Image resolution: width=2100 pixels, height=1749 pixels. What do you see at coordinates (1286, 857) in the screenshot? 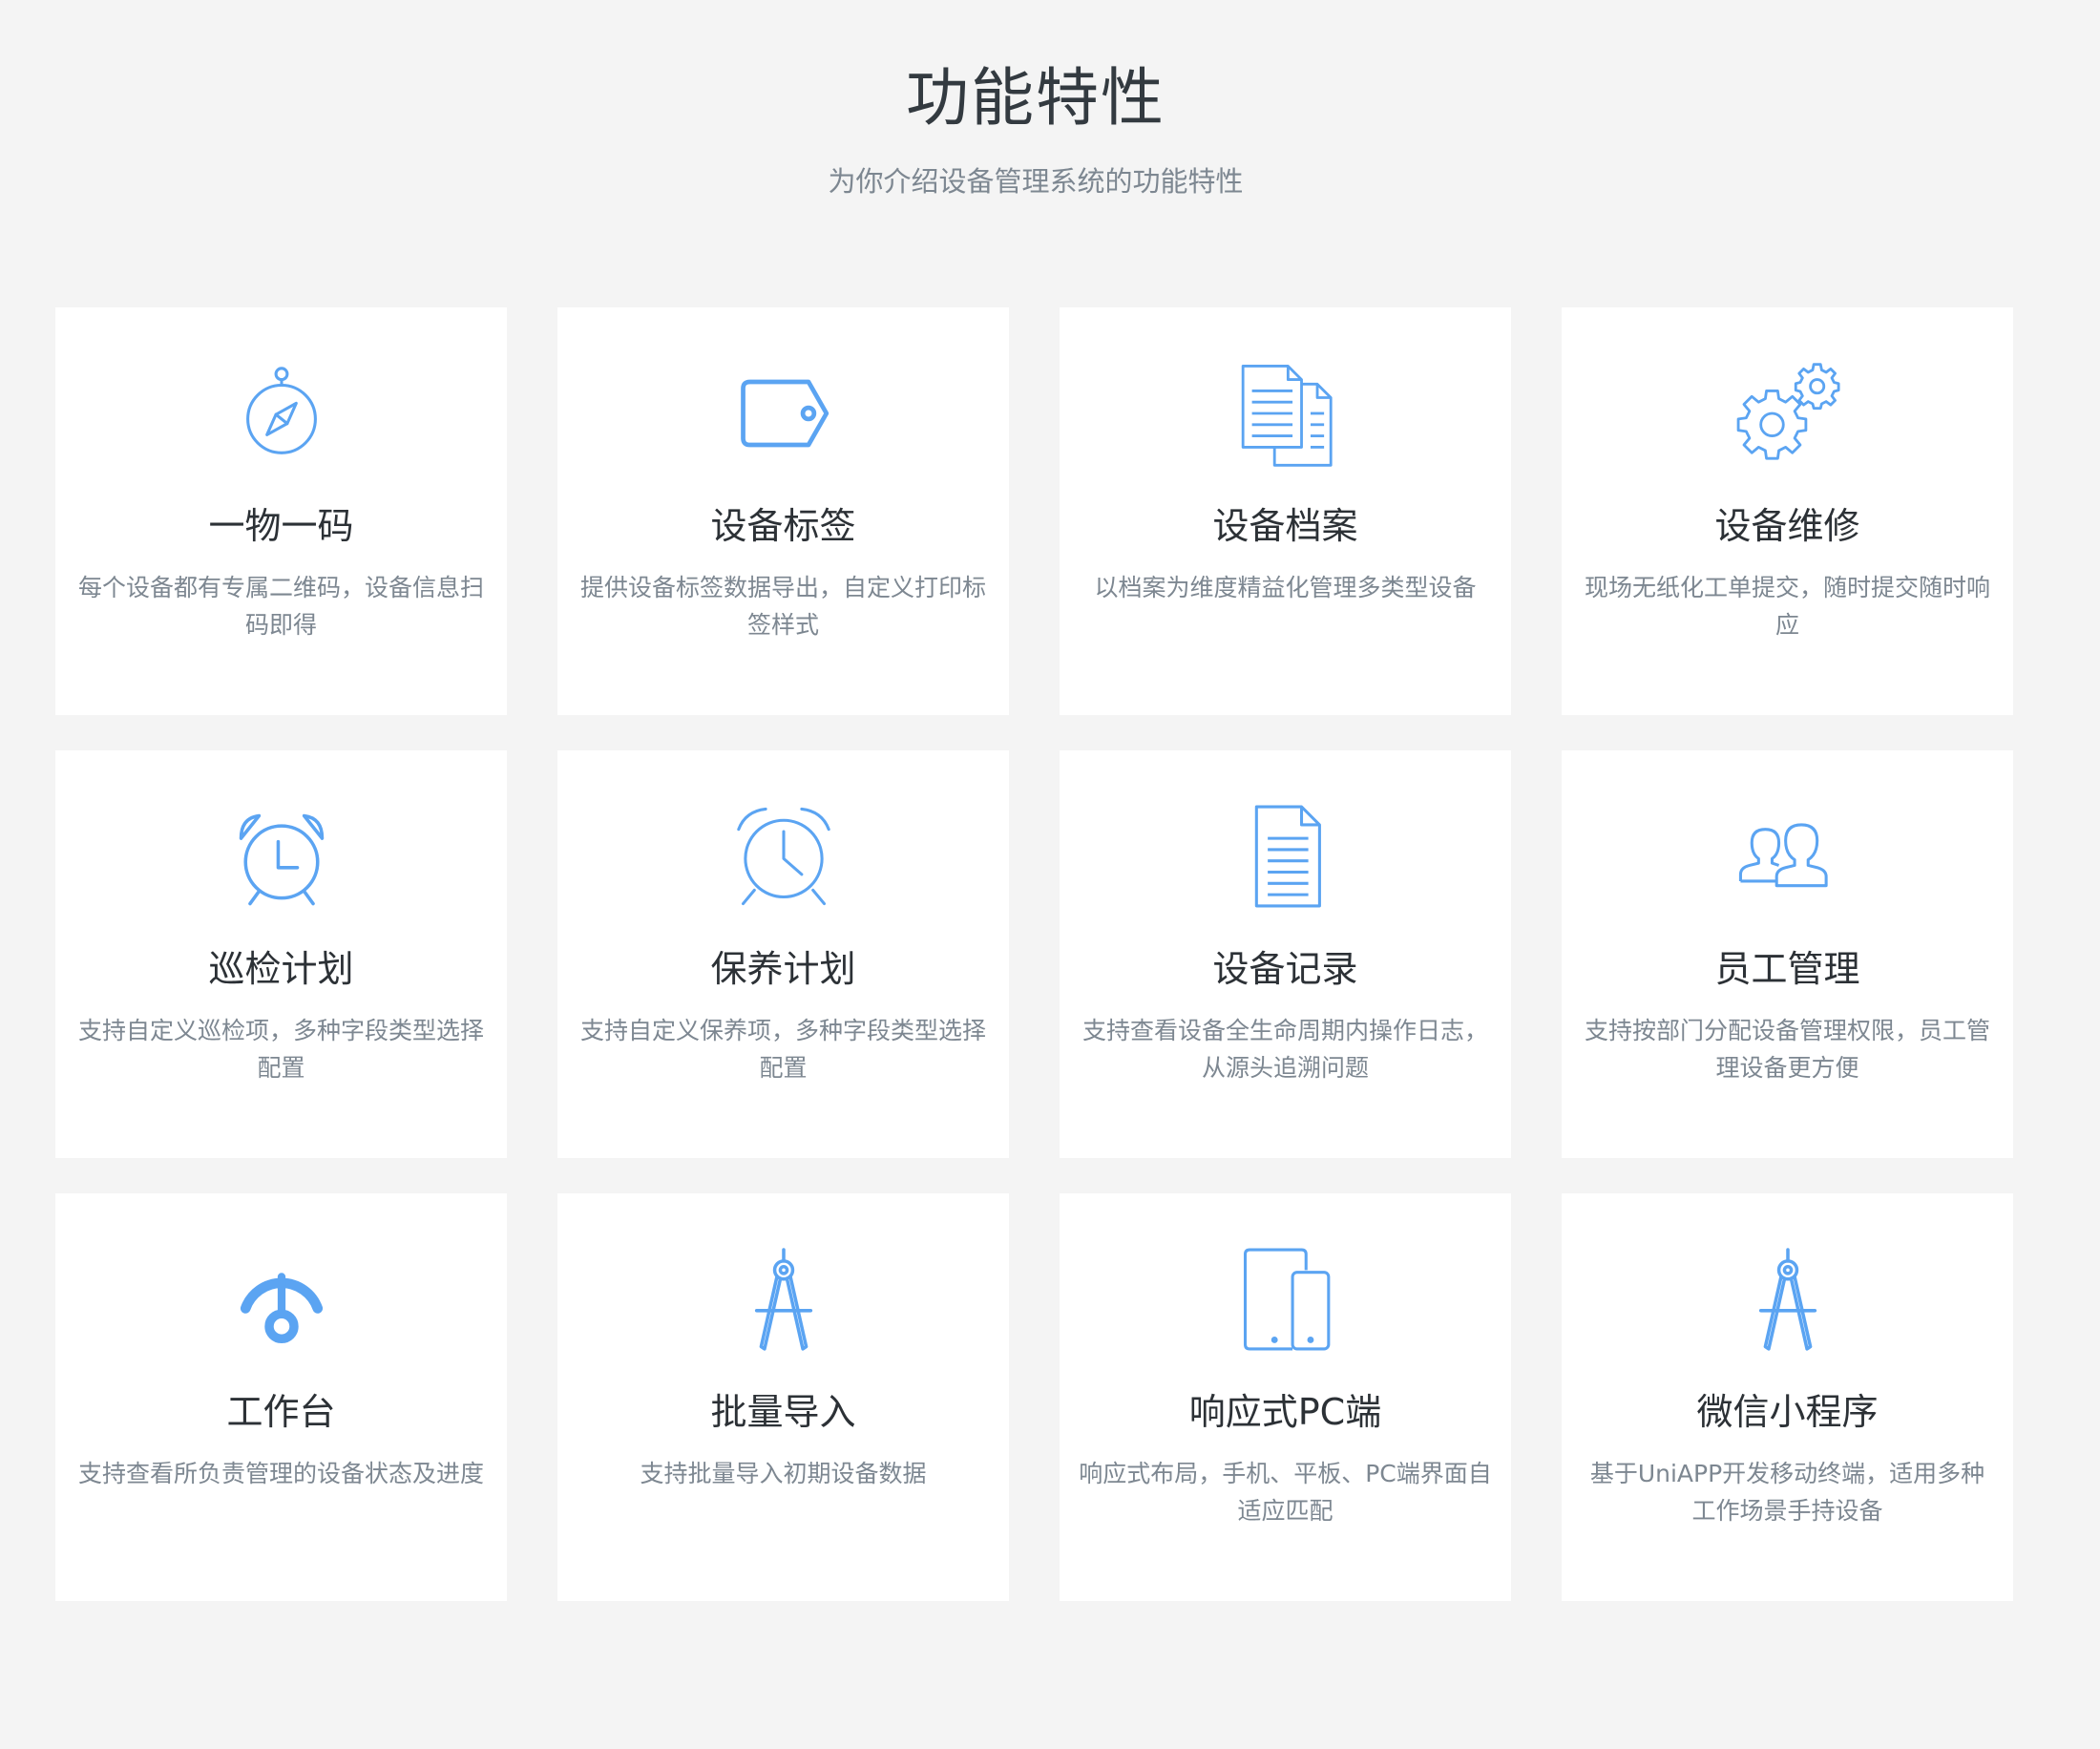
I see `document-icon` at bounding box center [1286, 857].